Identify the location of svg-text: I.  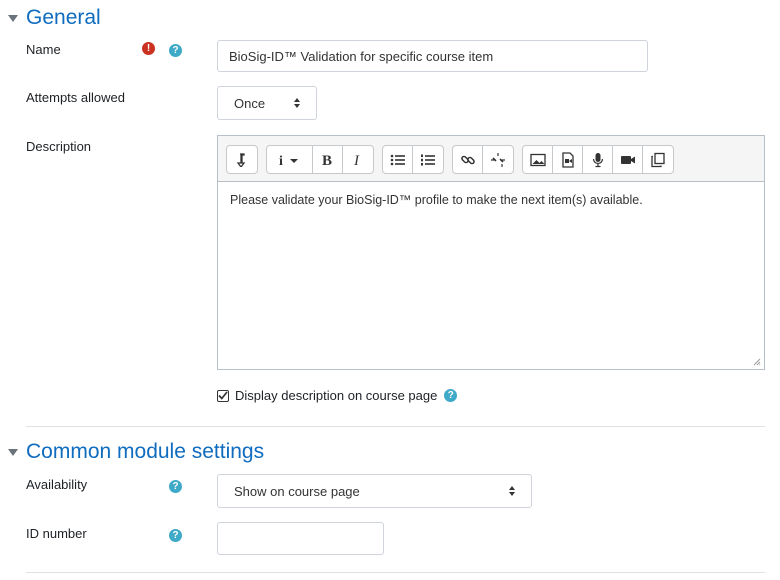
(356, 160).